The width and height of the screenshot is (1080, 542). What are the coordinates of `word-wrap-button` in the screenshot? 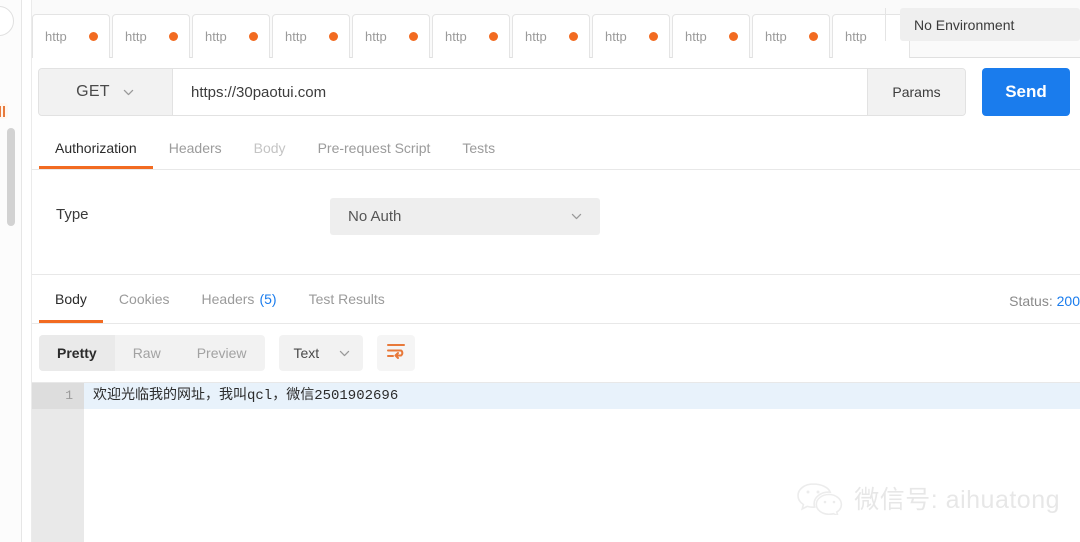 It's located at (395, 353).